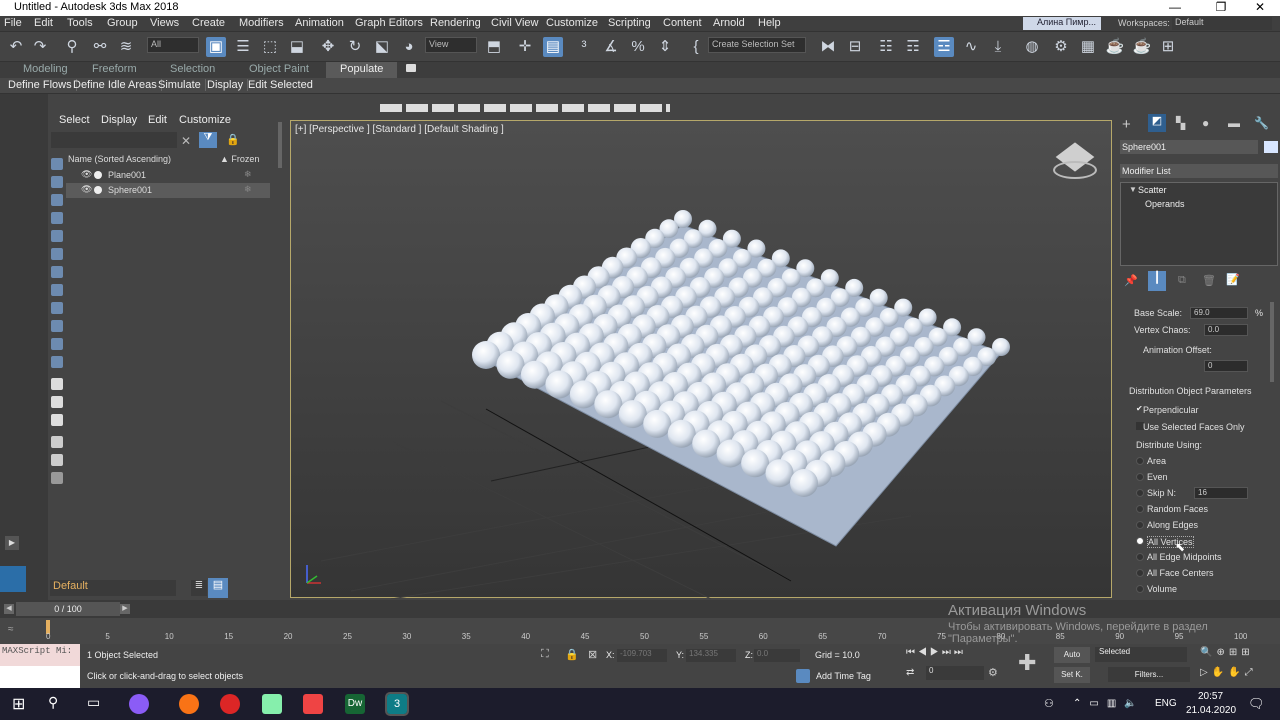 Image resolution: width=1280 pixels, height=720 pixels. What do you see at coordinates (1140, 589) in the screenshot?
I see `radio-volume` at bounding box center [1140, 589].